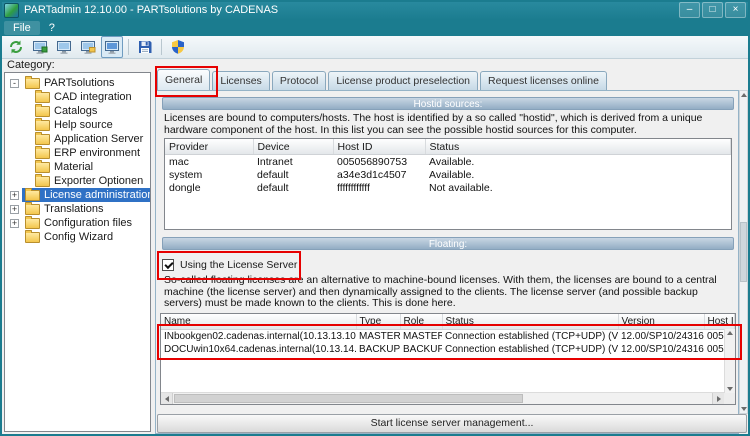 This screenshot has height=436, width=750. Describe the element at coordinates (77, 110) in the screenshot. I see `tree-item-catalogs: Catalogs` at that location.